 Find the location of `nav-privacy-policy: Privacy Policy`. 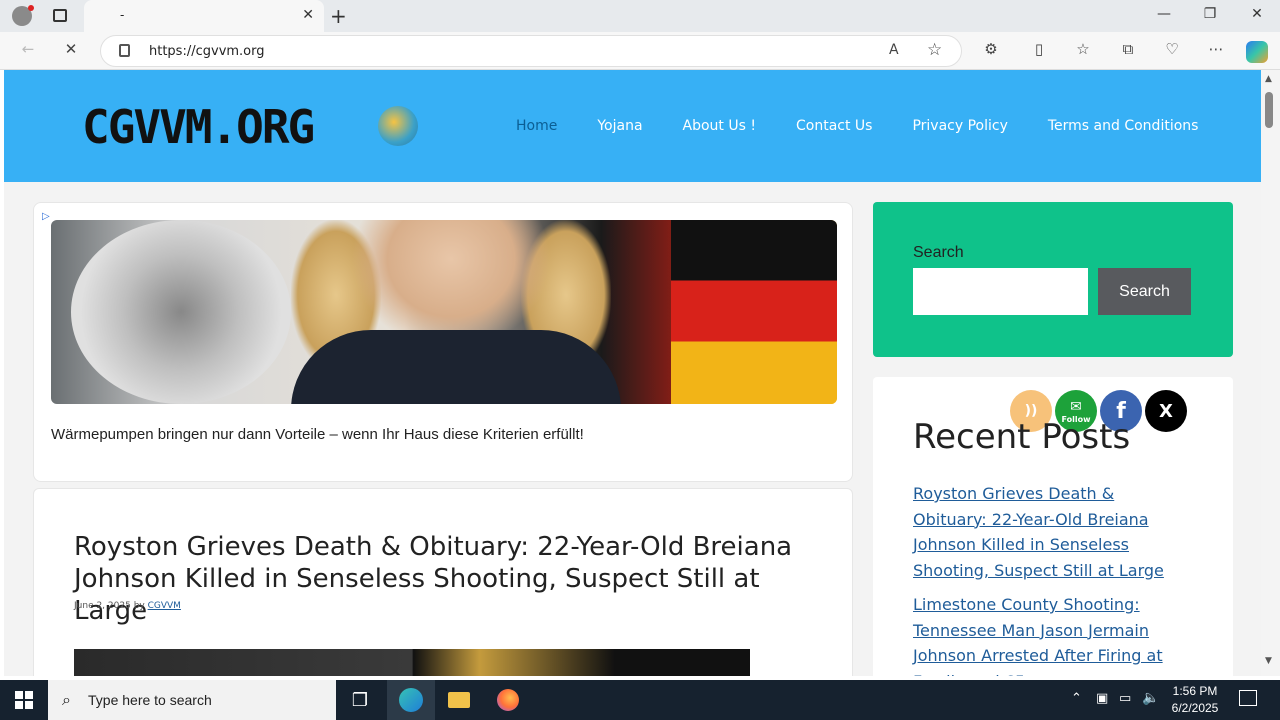

nav-privacy-policy: Privacy Policy is located at coordinates (959, 126).